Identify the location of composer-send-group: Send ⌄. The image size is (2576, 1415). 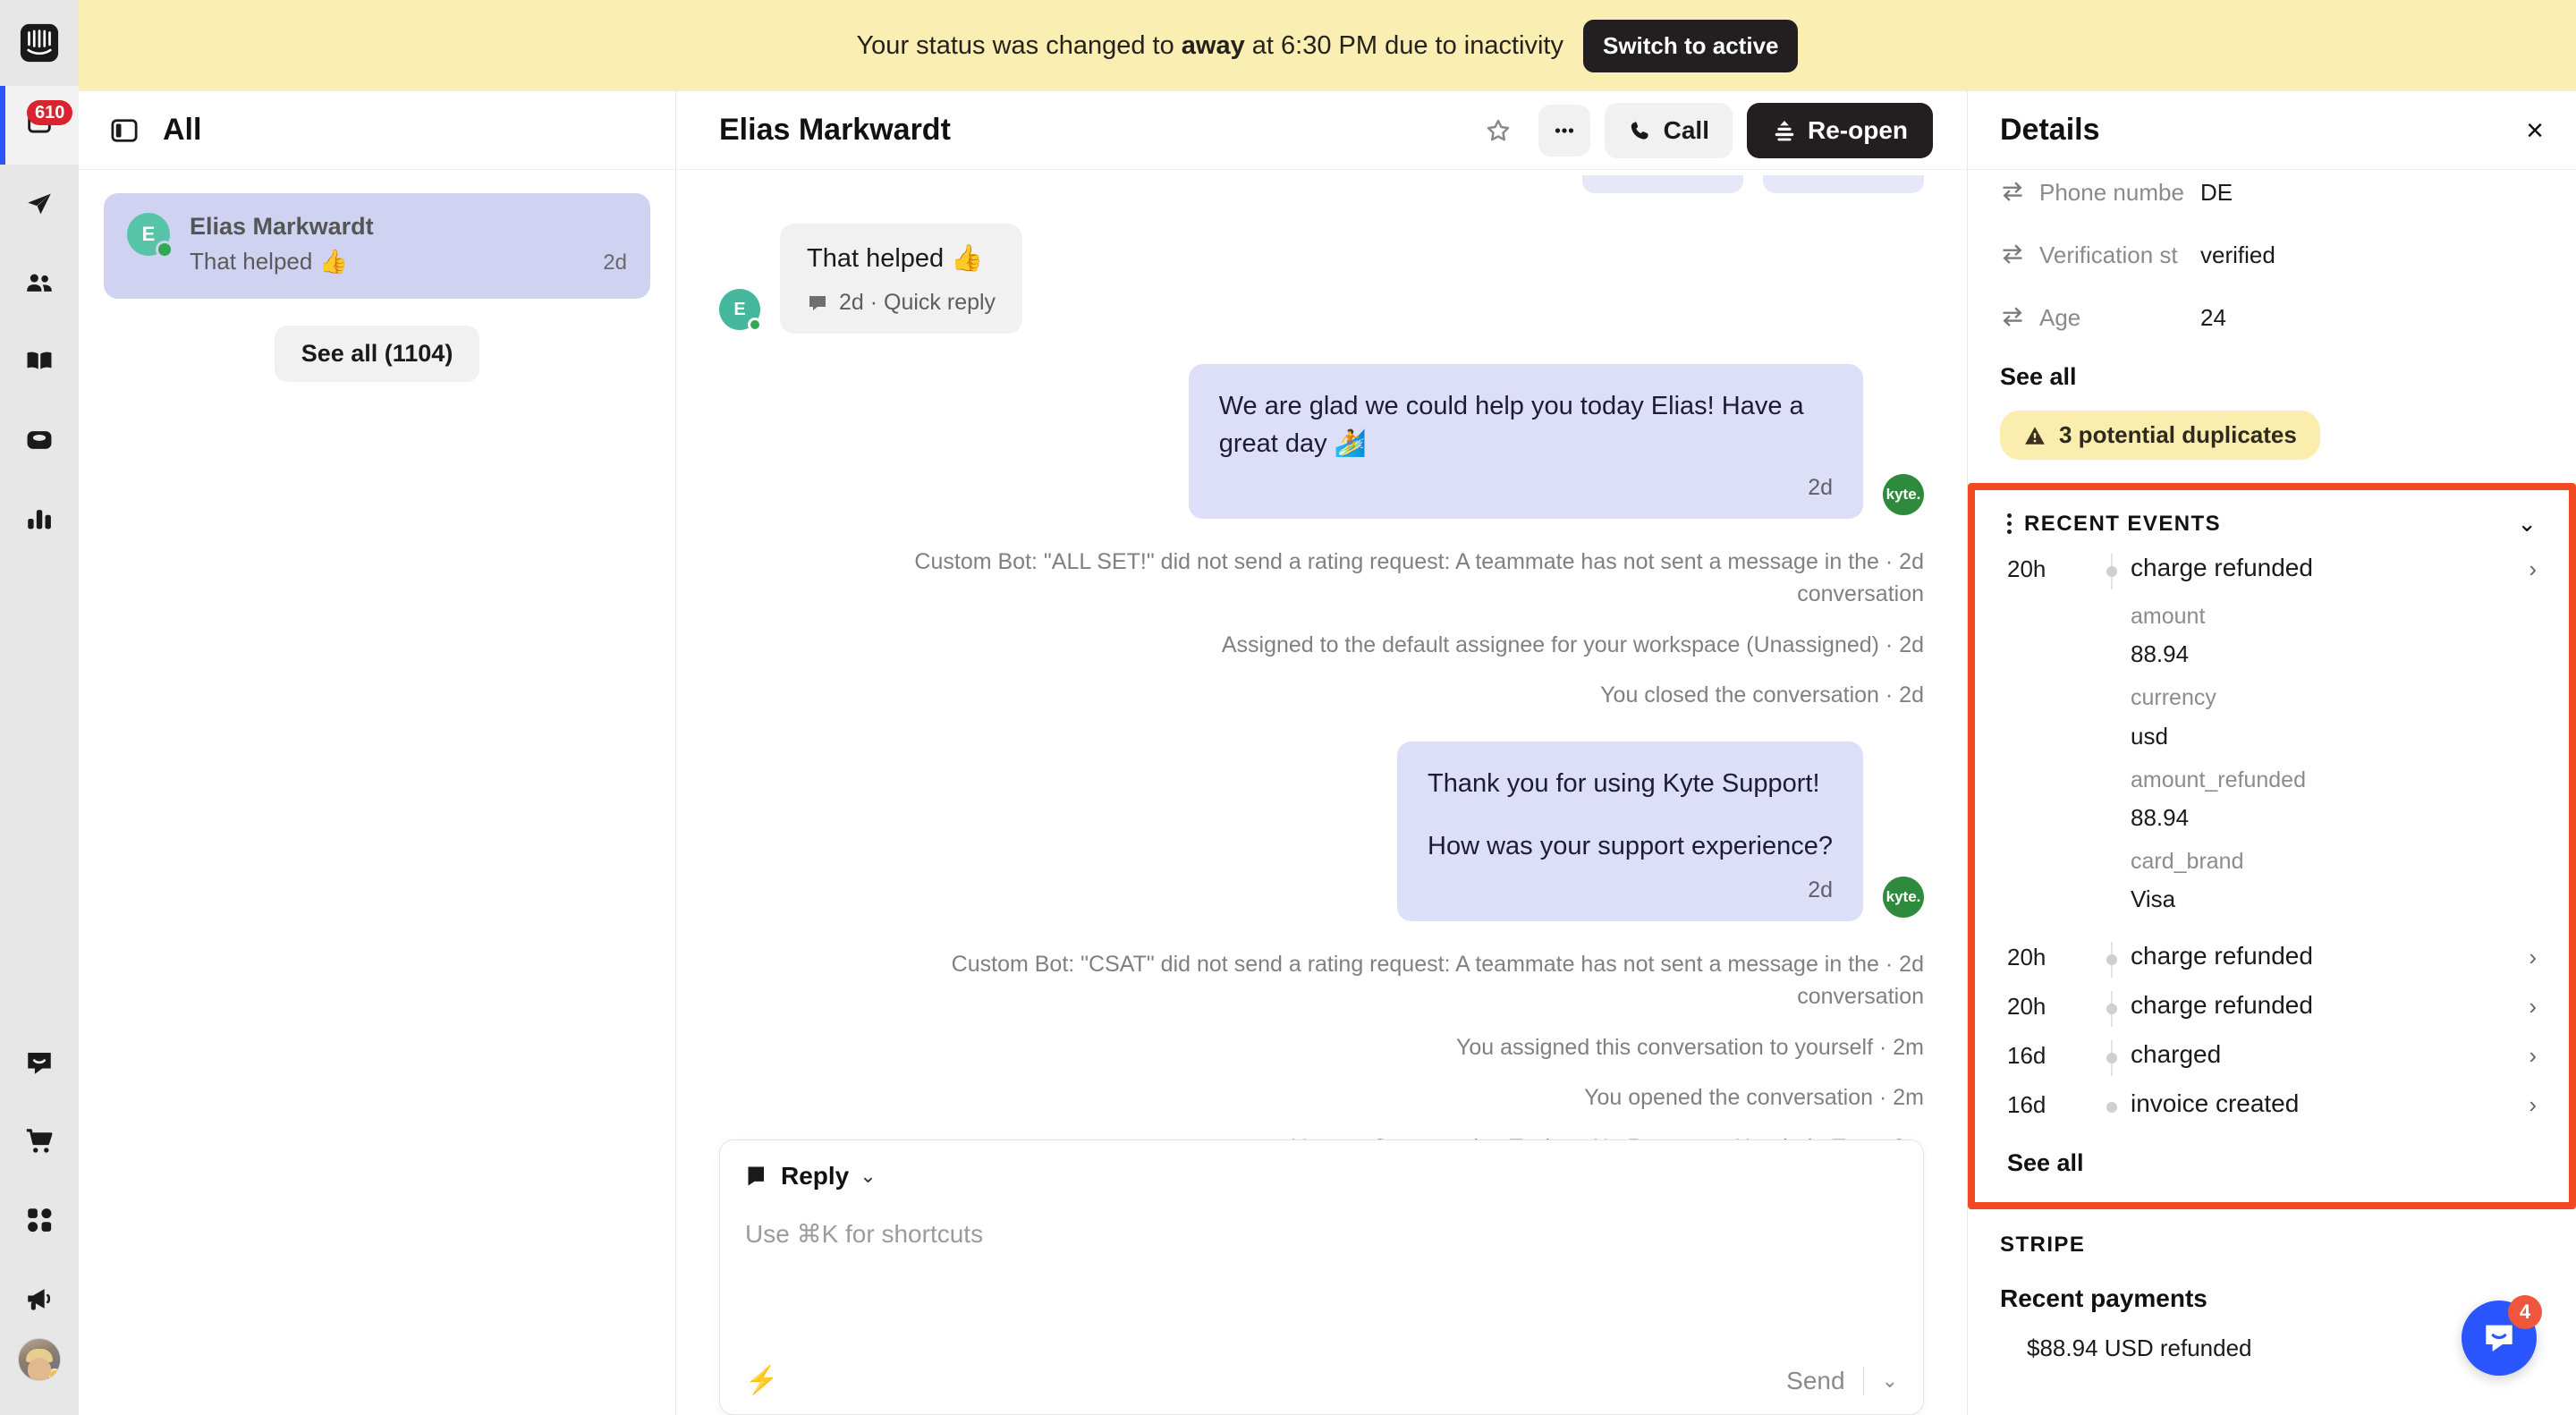
(1842, 1381).